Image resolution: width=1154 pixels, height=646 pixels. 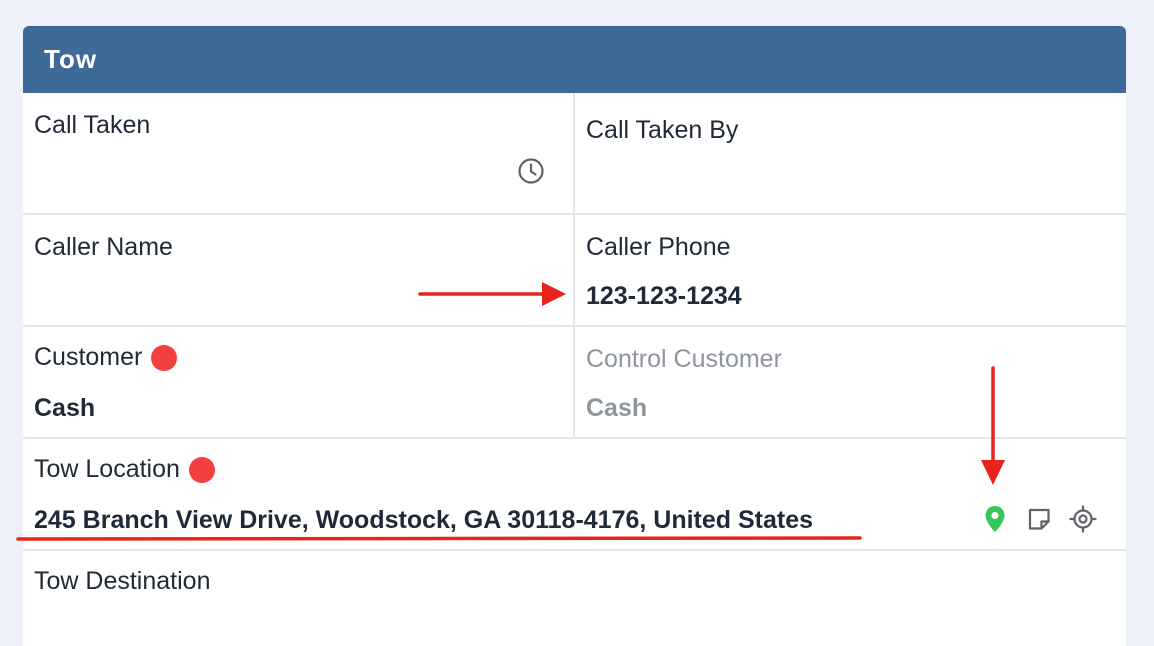 I want to click on customer-field: Customer Cash, so click(x=299, y=382).